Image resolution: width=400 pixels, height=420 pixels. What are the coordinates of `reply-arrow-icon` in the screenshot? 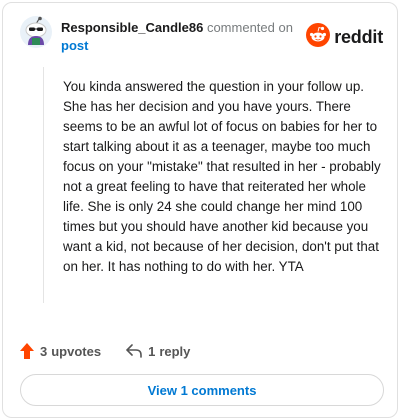 It's located at (136, 351).